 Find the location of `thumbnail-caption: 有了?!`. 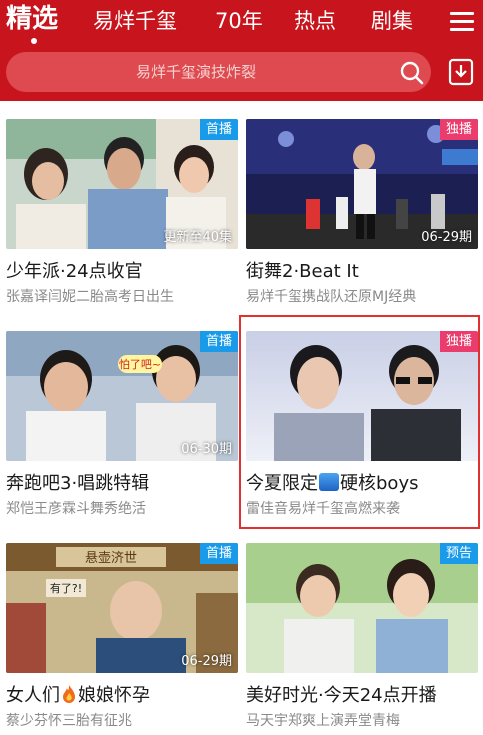

thumbnail-caption: 有了?! is located at coordinates (66, 588).